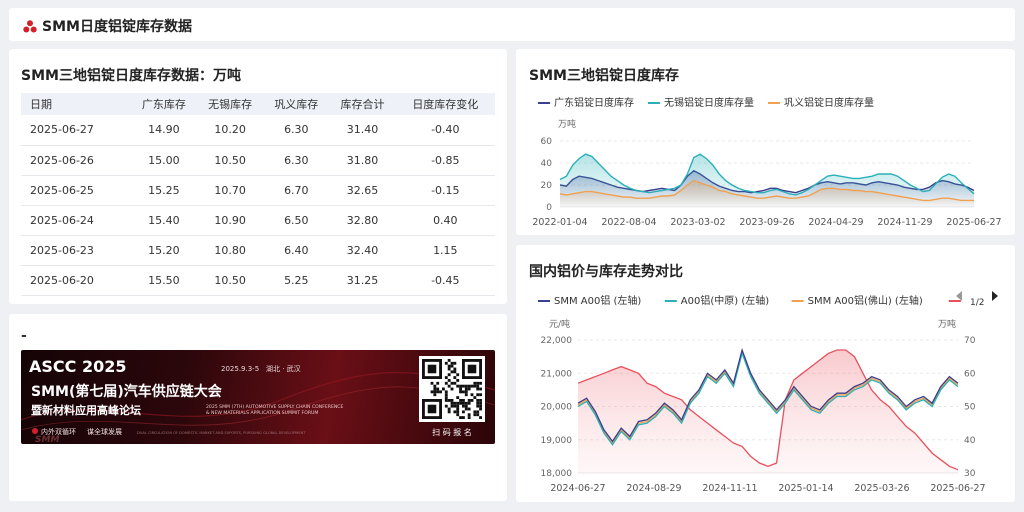 The width and height of the screenshot is (1024, 512). What do you see at coordinates (604, 76) in the screenshot?
I see `chart-title: SMM三地铝锭日度库存` at bounding box center [604, 76].